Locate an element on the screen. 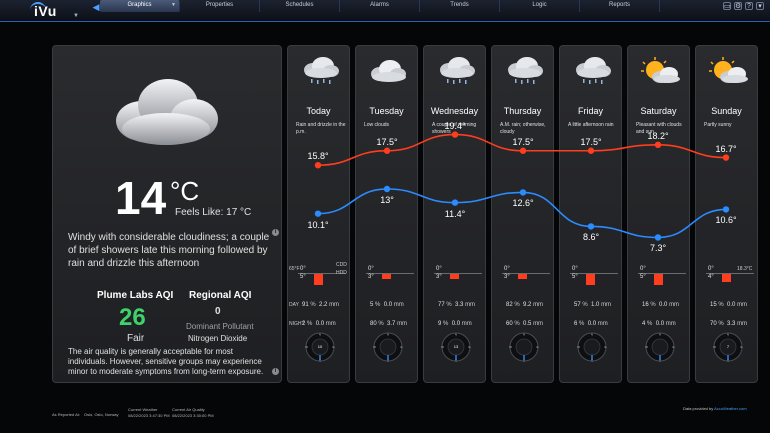  cloud-icon is located at coordinates (388, 71).